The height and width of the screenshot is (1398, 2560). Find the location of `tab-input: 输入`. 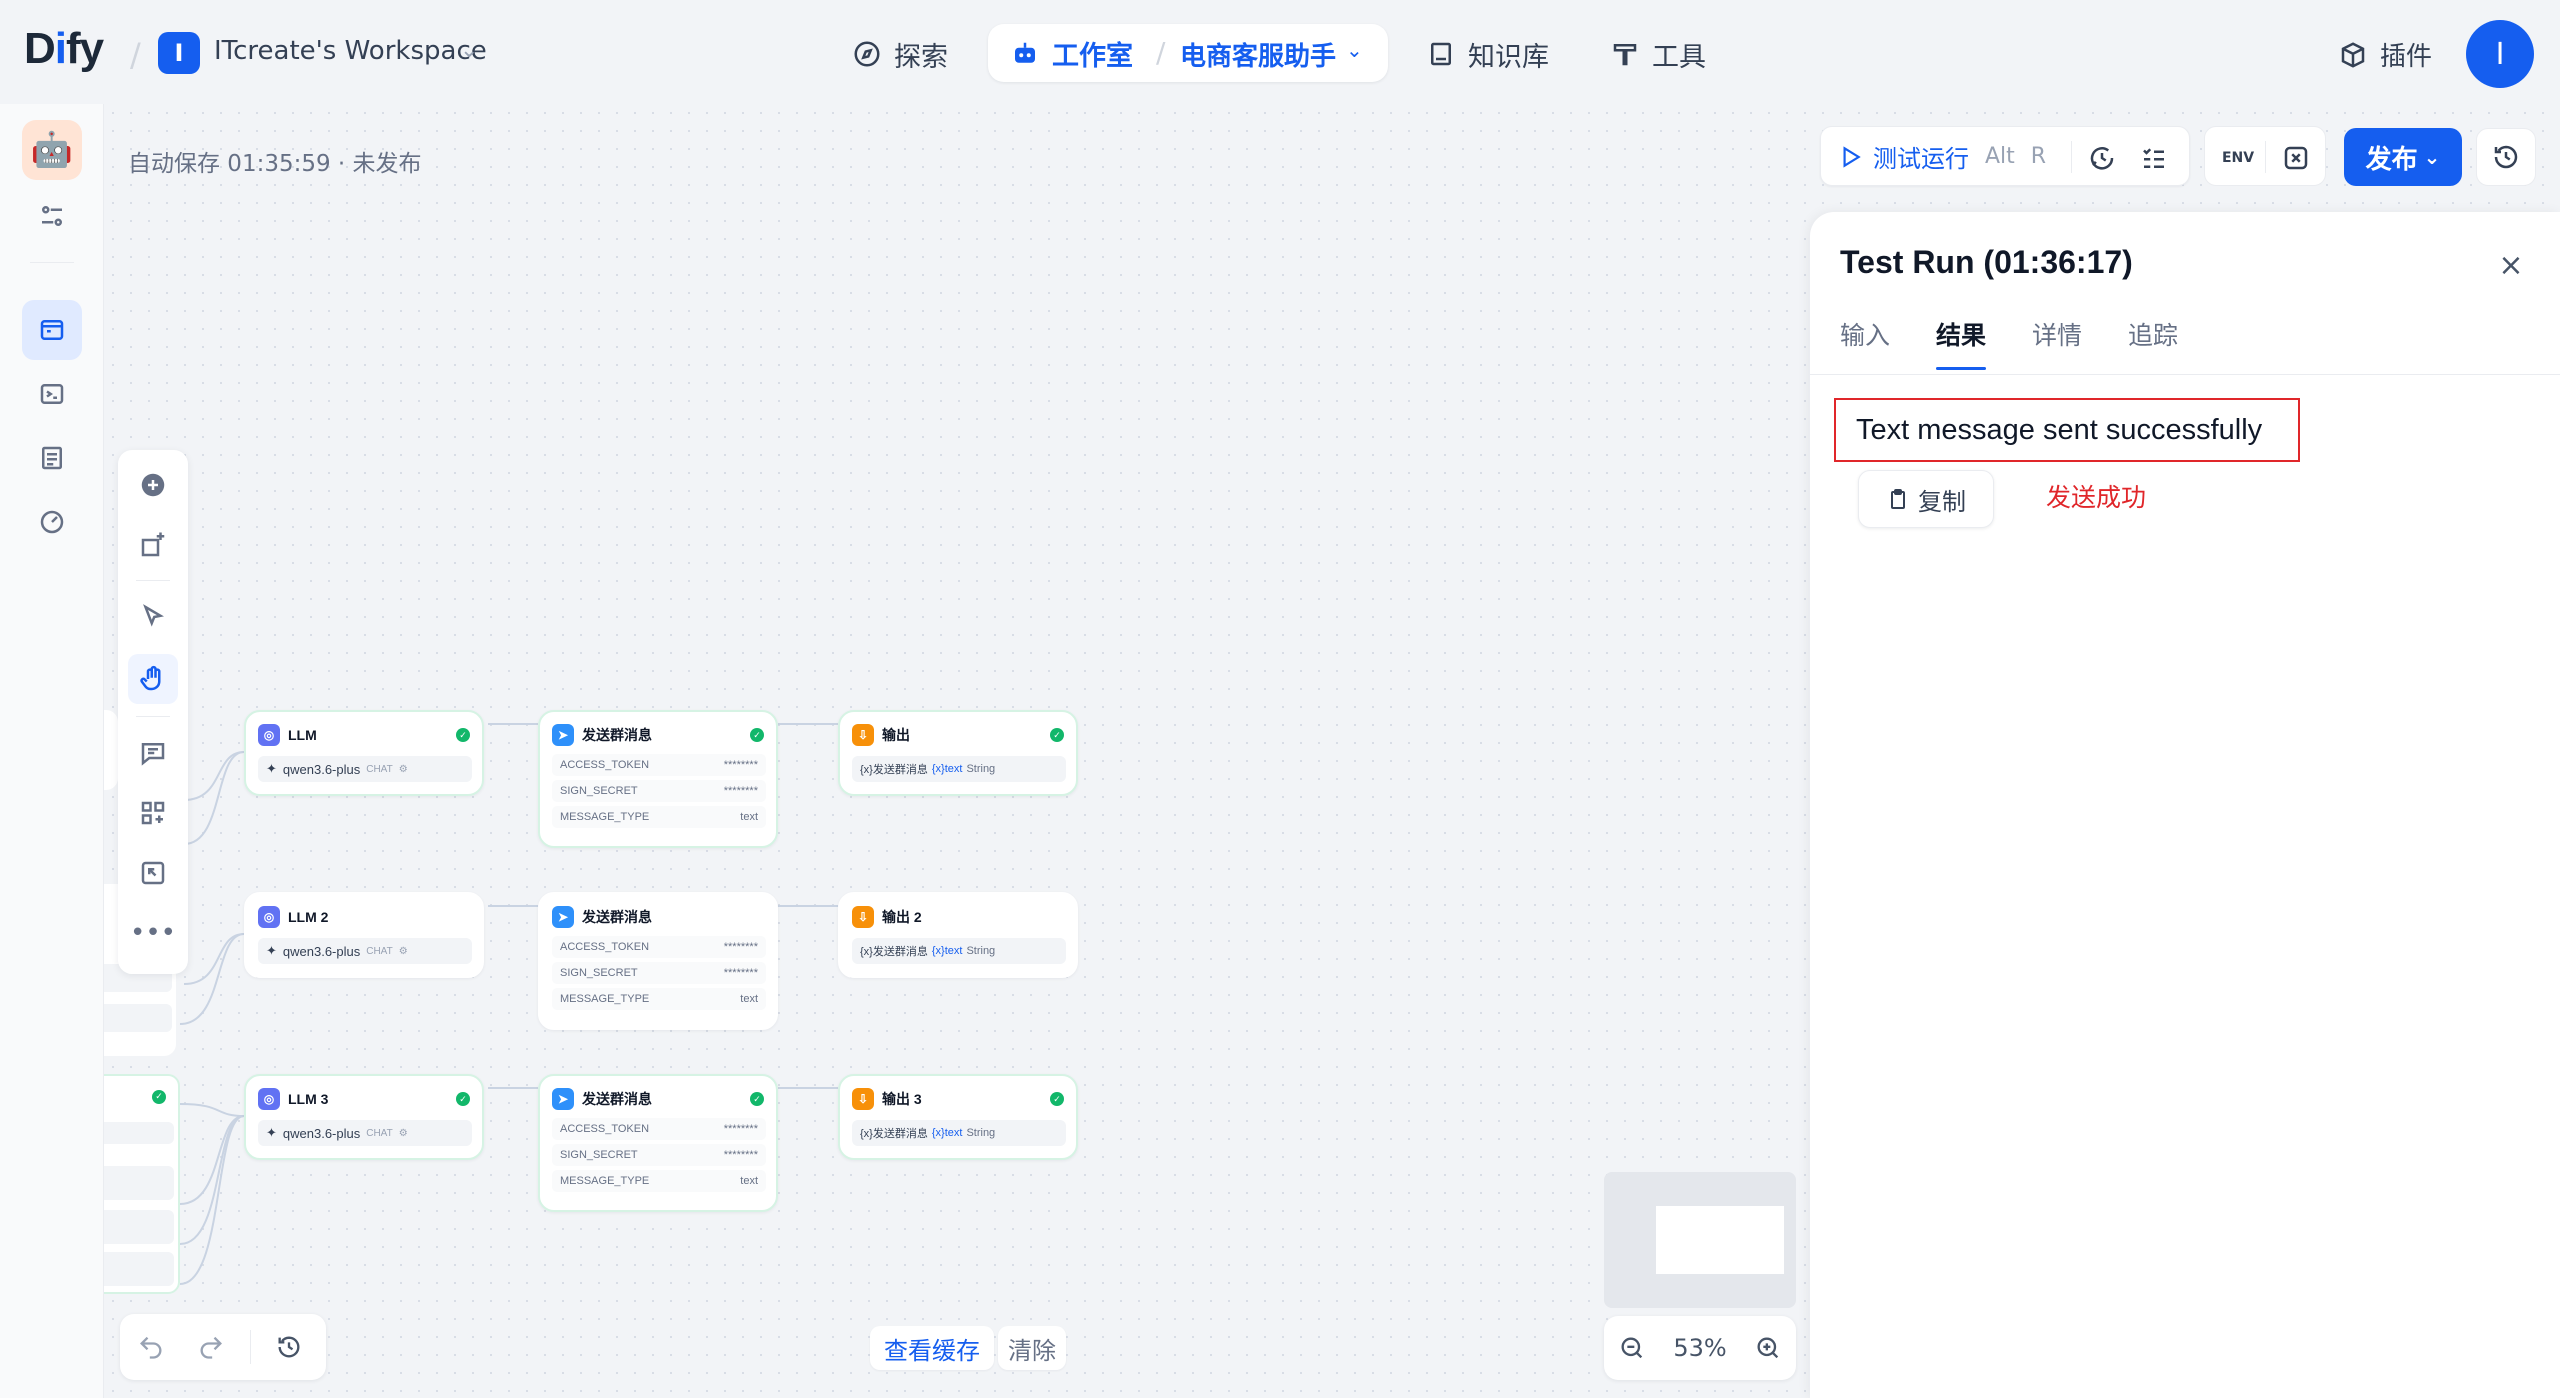

tab-input: 输入 is located at coordinates (1865, 343).